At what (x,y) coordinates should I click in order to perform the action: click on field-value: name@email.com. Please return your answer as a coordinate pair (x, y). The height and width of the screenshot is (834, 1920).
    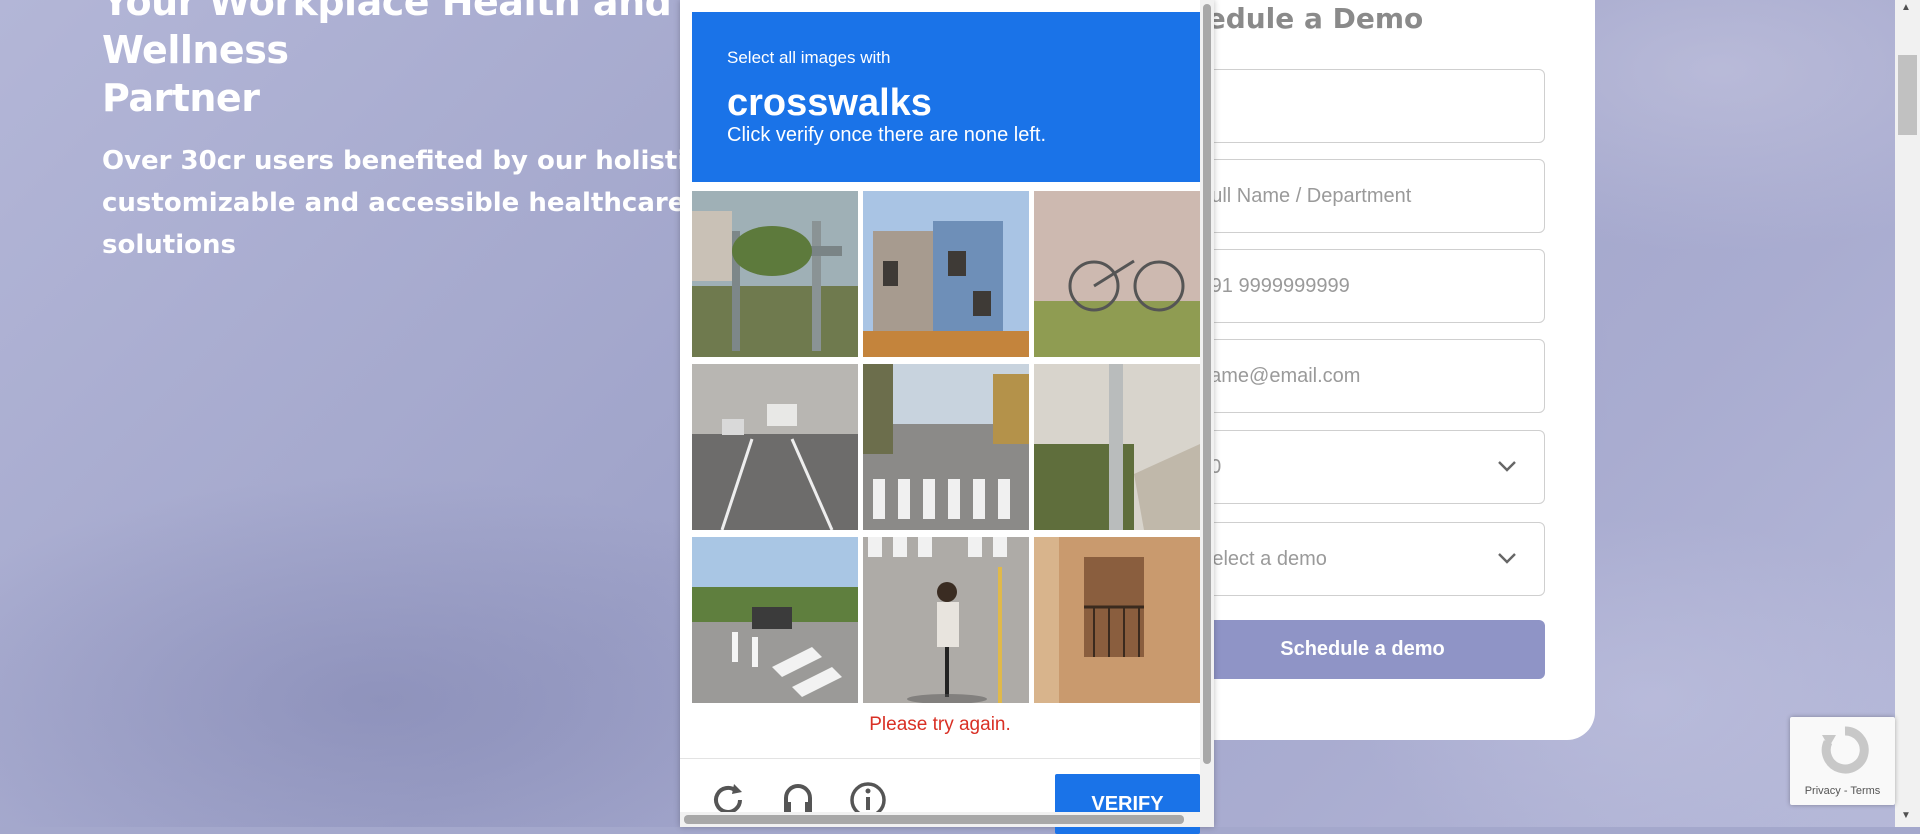
    Looking at the image, I should click on (1280, 375).